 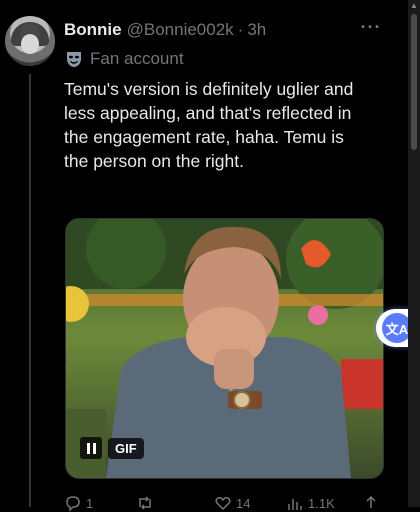 I want to click on avatar-face, so click(x=30, y=44).